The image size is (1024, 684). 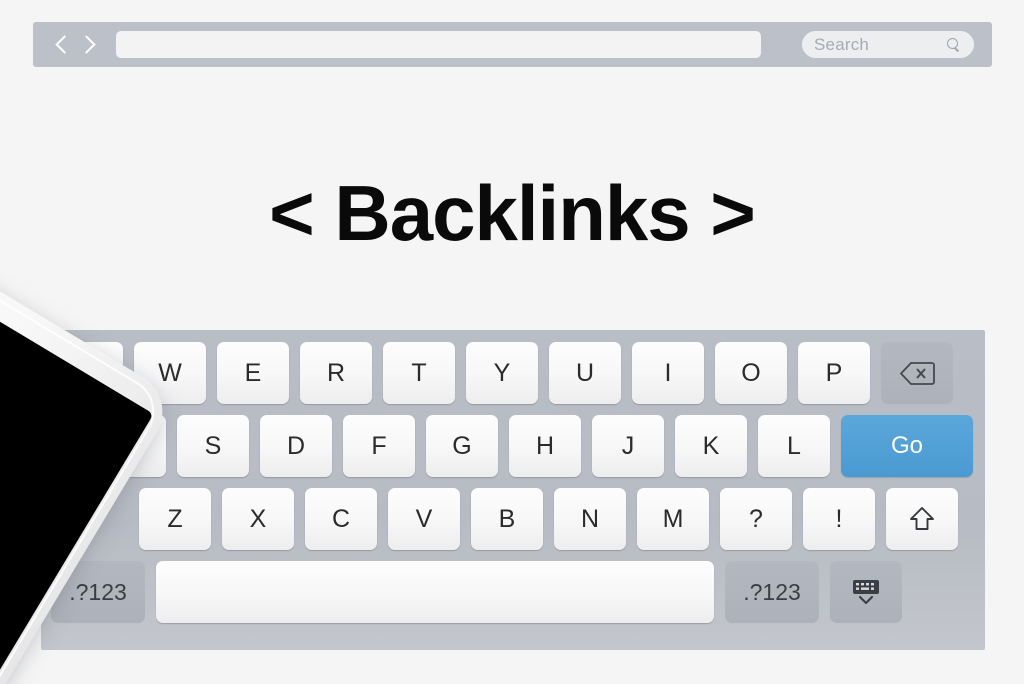 What do you see at coordinates (296, 446) in the screenshot?
I see `key-d: D` at bounding box center [296, 446].